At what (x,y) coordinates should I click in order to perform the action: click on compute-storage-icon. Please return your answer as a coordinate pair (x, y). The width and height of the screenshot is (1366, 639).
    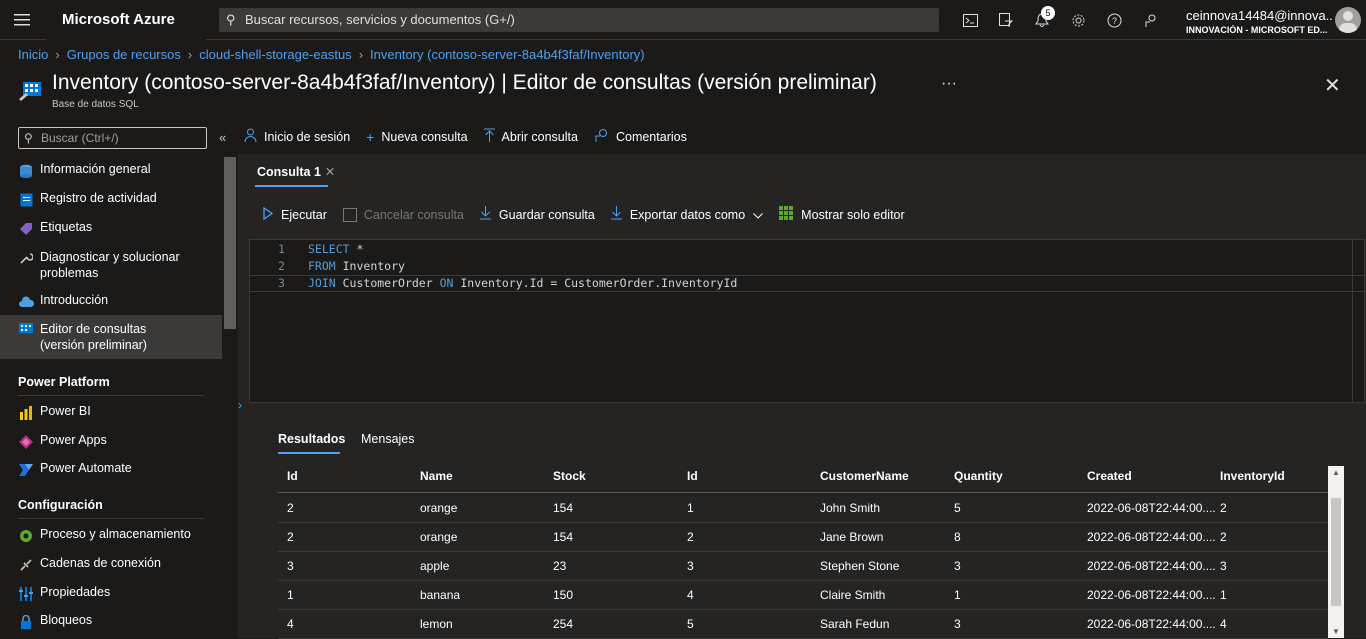
    Looking at the image, I should click on (26, 536).